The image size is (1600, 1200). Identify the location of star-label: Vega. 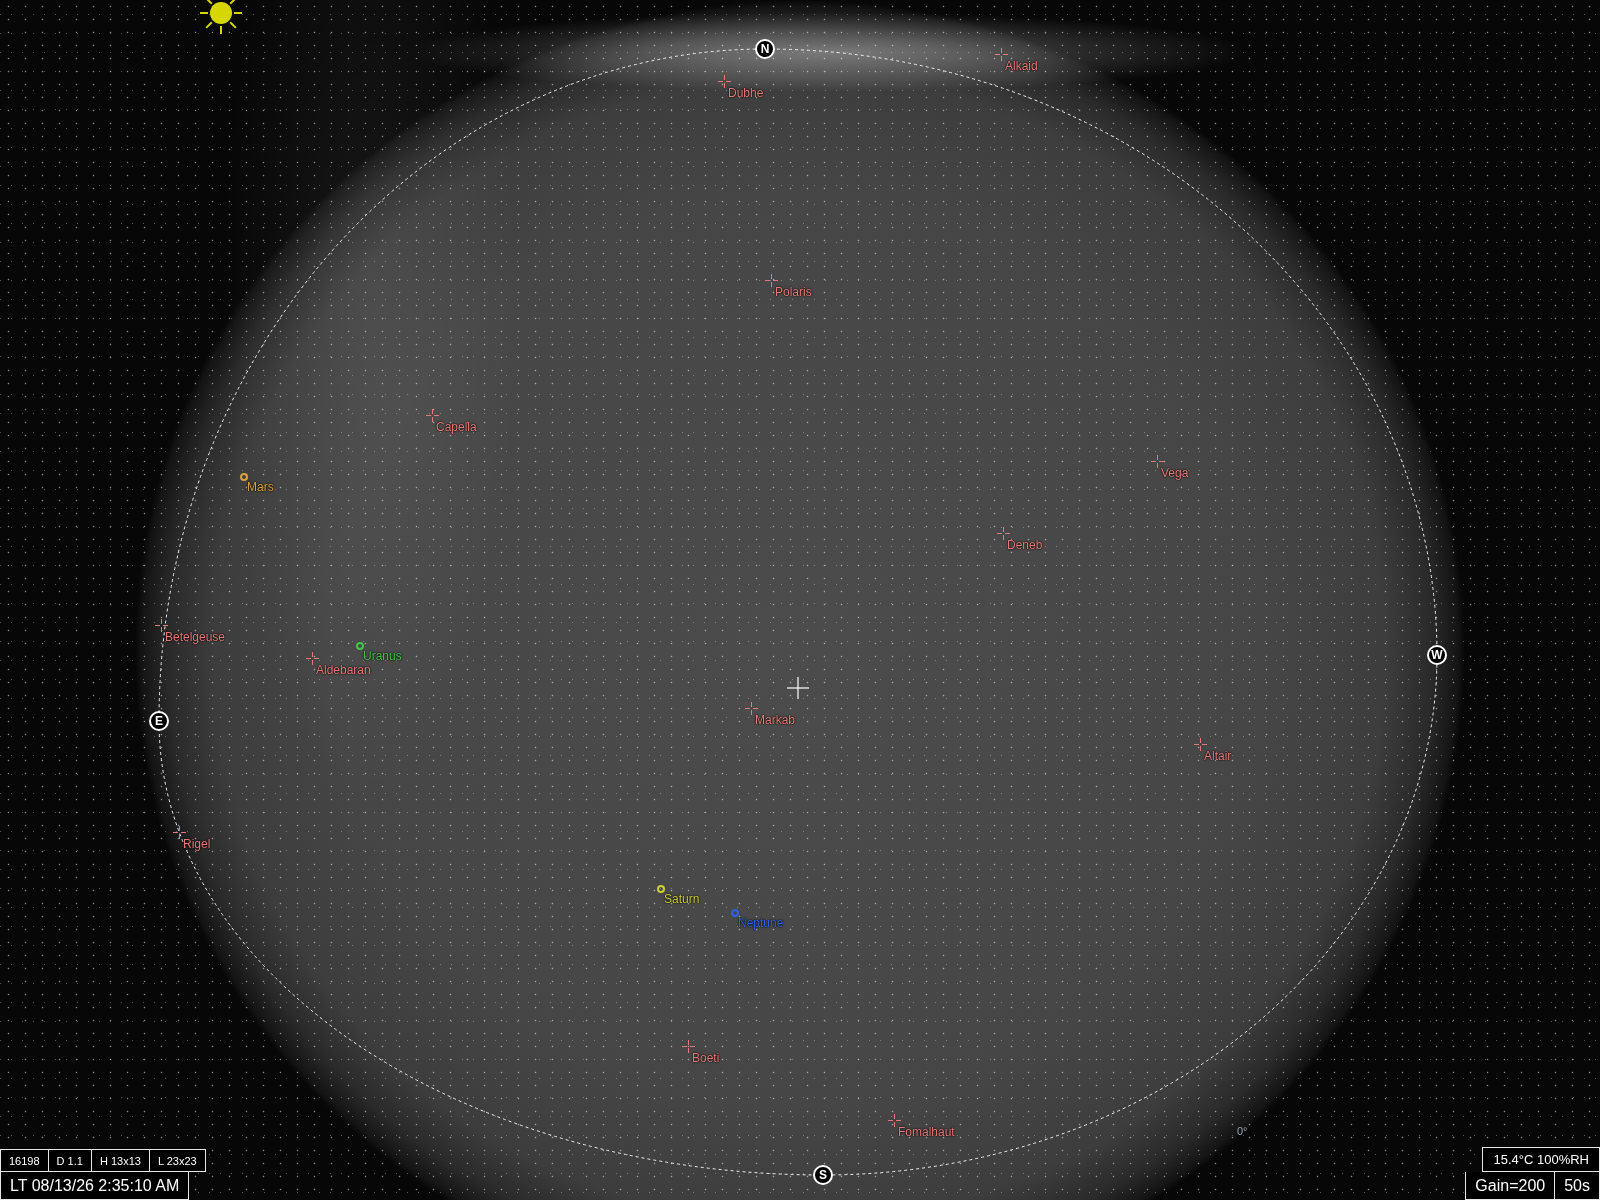
(1175, 473).